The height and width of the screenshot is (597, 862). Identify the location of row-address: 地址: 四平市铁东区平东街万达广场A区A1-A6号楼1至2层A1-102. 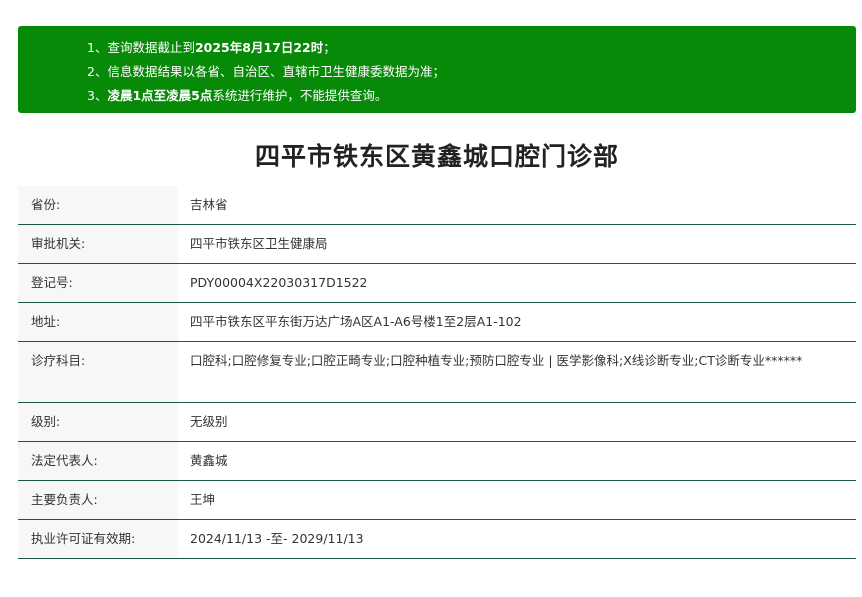
(437, 322).